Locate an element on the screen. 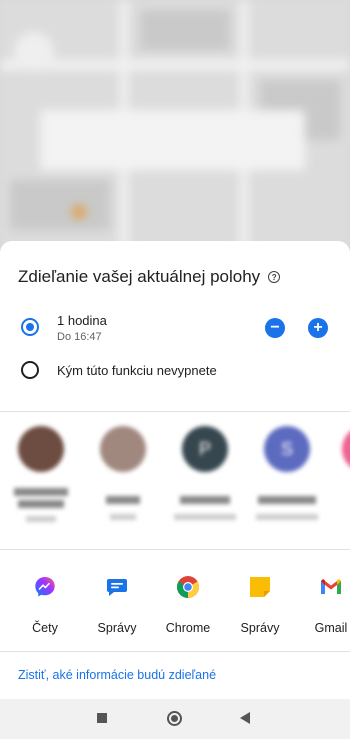 This screenshot has width=350, height=739. app-label: Čety is located at coordinates (45, 628).